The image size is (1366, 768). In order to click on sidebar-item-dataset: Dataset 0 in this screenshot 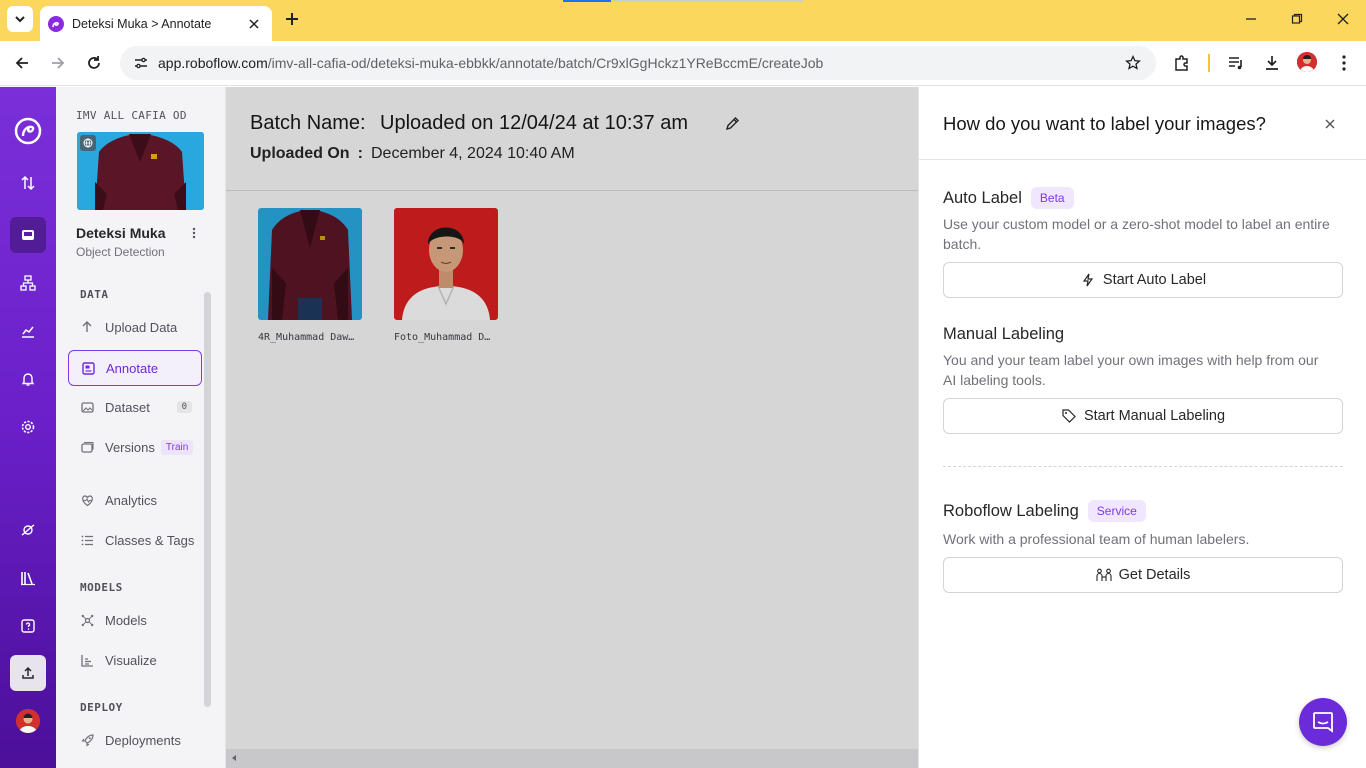, I will do `click(135, 407)`.